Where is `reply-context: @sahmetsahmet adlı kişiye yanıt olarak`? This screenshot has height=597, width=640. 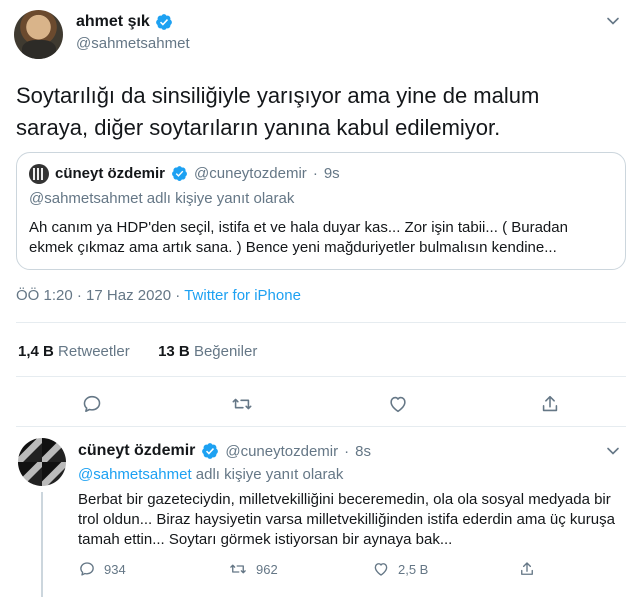 reply-context: @sahmetsahmet adlı kişiye yanıt olarak is located at coordinates (210, 474).